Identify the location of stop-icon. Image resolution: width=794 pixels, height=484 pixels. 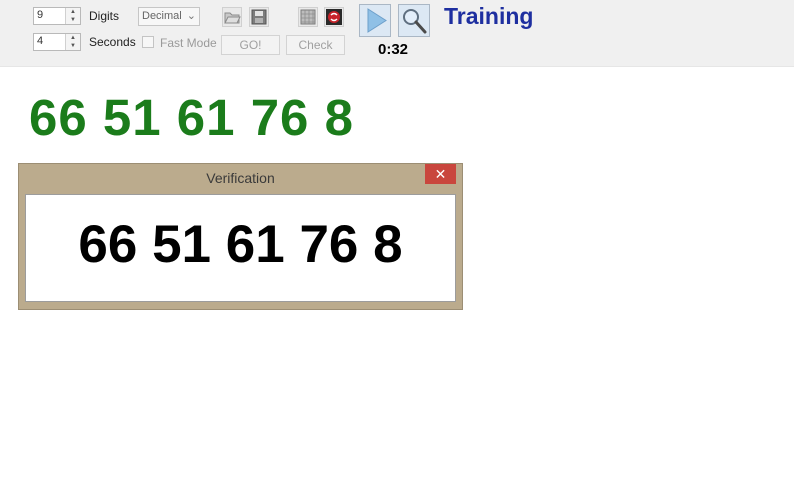
(334, 17).